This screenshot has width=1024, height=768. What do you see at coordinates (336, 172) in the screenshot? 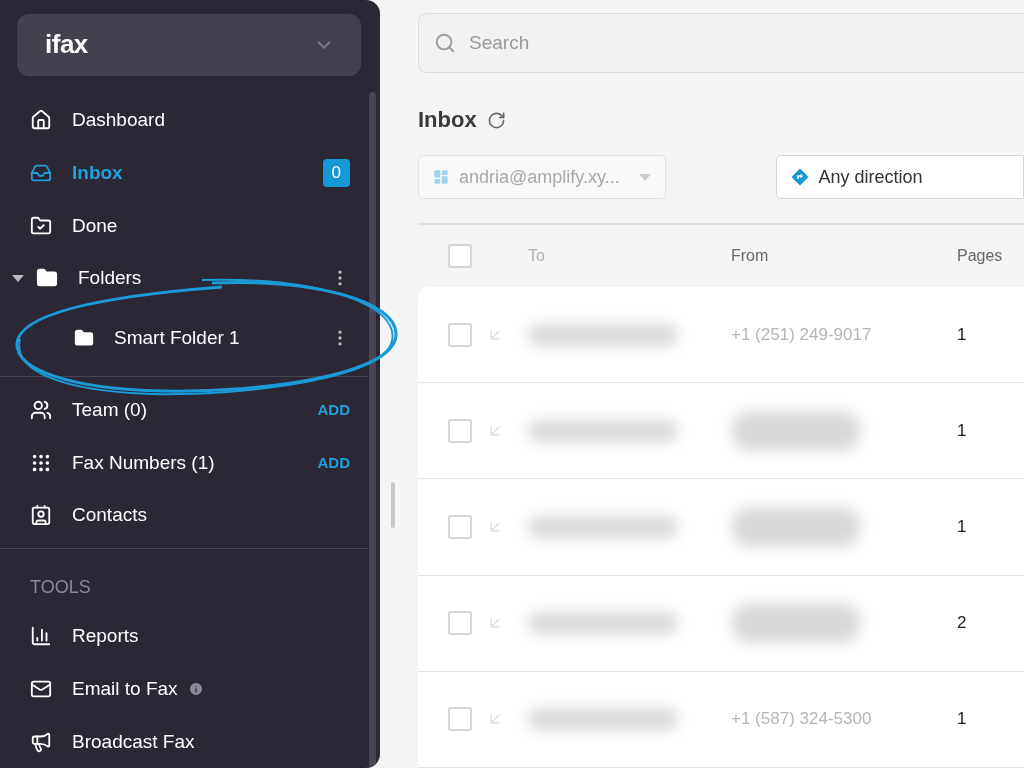
I see `count-badge: 0` at bounding box center [336, 172].